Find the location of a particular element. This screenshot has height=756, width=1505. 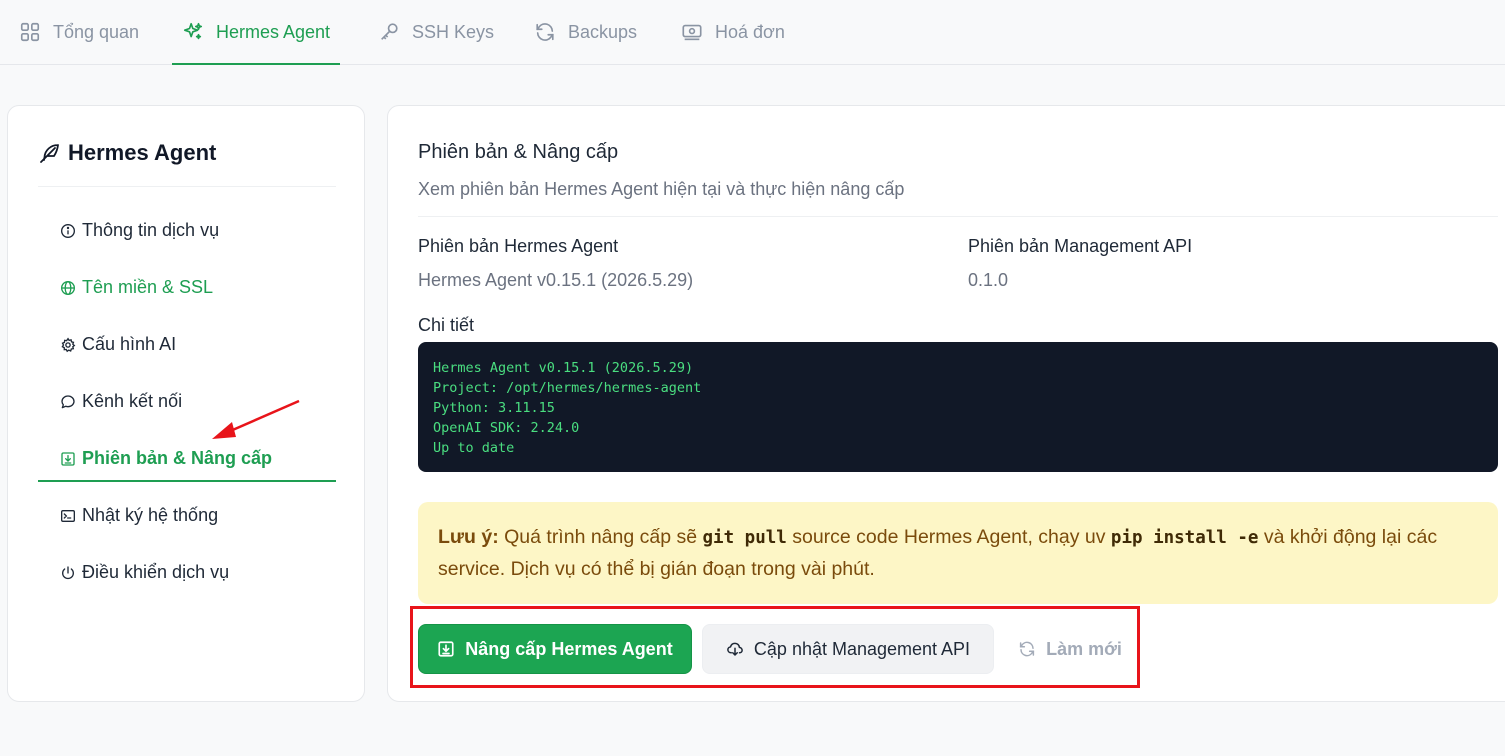

grid-icon is located at coordinates (30, 32).